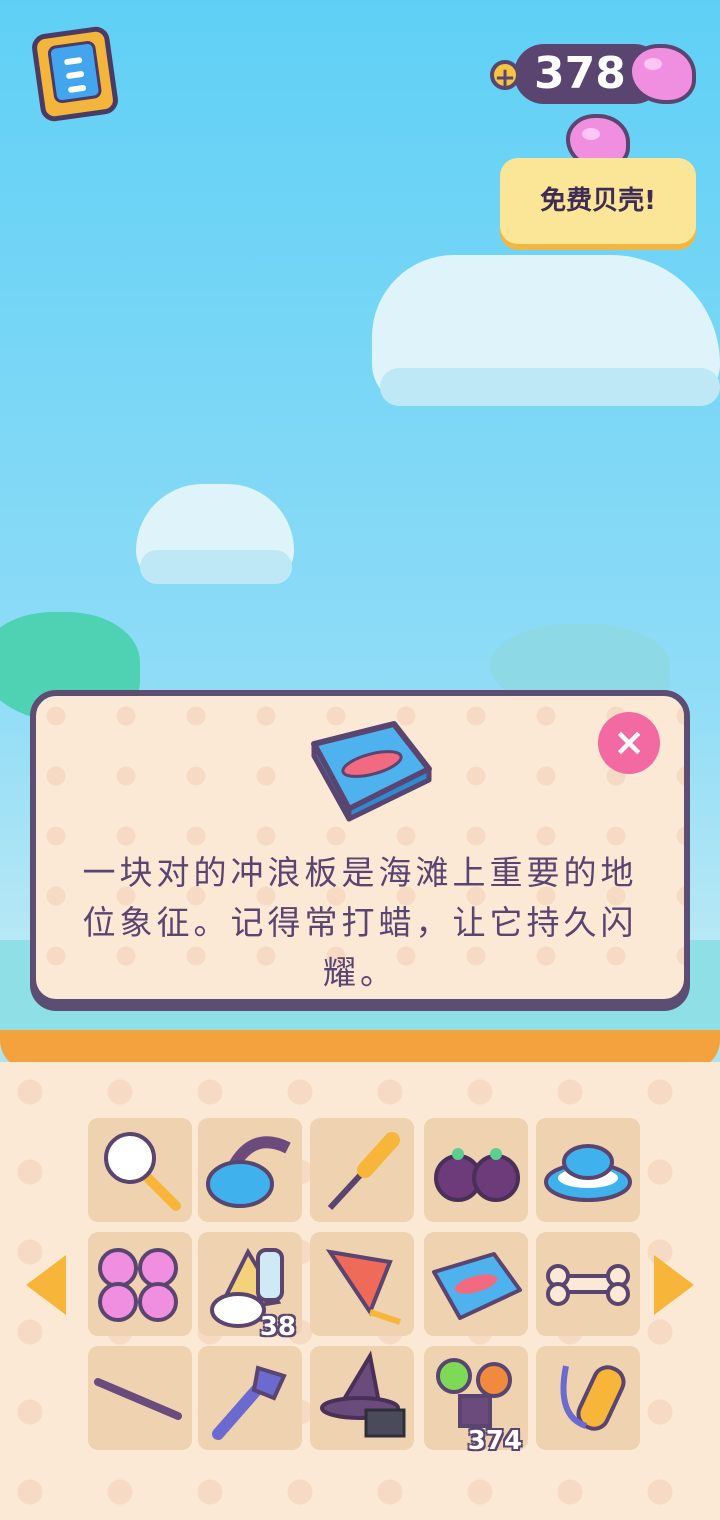 This screenshot has height=1520, width=720. I want to click on inventory-prev-arrow, so click(46, 1285).